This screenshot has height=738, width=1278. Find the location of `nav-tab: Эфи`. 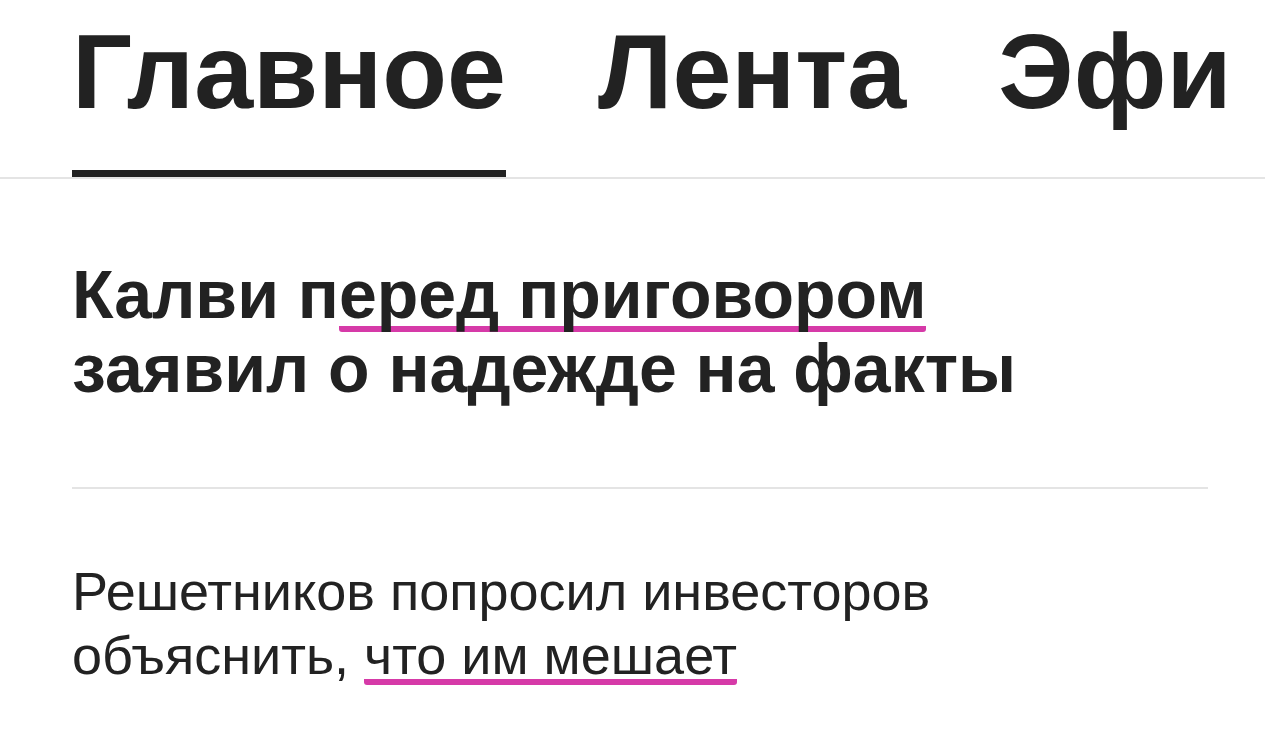

nav-tab: Эфи is located at coordinates (1115, 88).